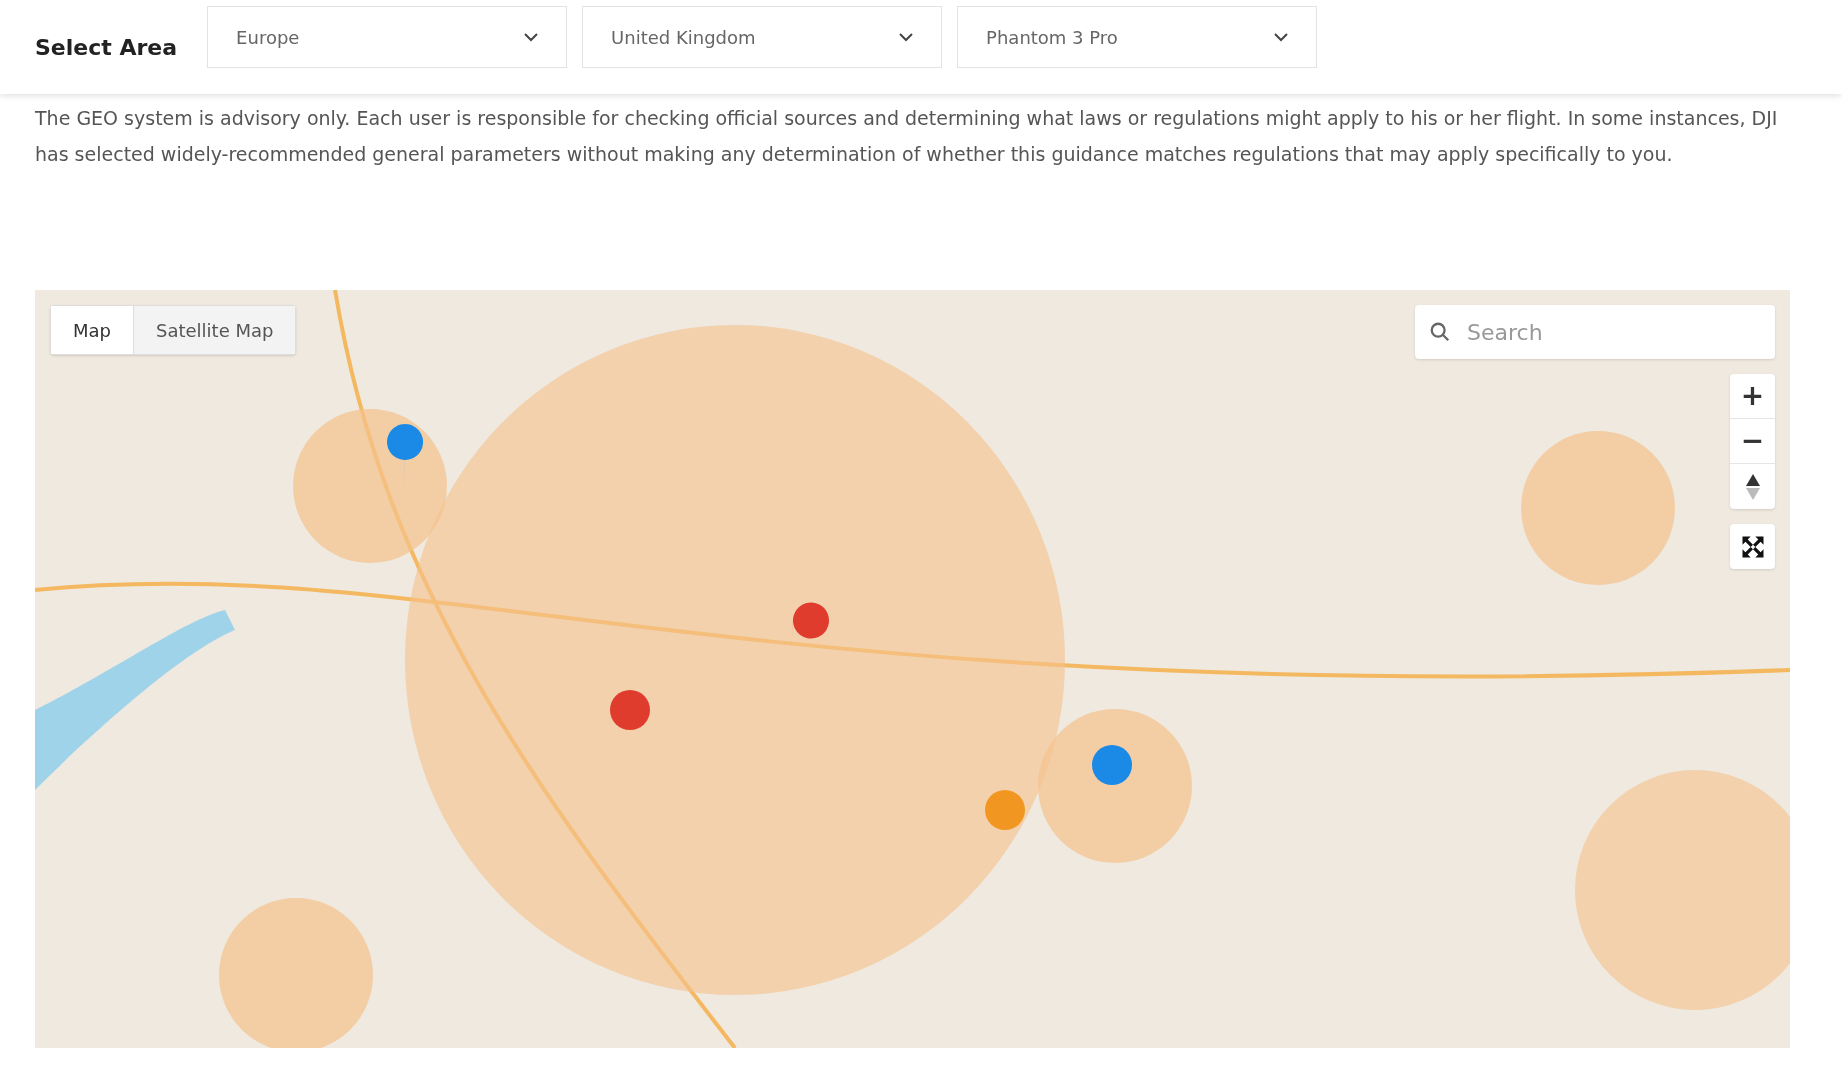 The height and width of the screenshot is (1077, 1842). What do you see at coordinates (92, 330) in the screenshot?
I see `map-type-tab: Map` at bounding box center [92, 330].